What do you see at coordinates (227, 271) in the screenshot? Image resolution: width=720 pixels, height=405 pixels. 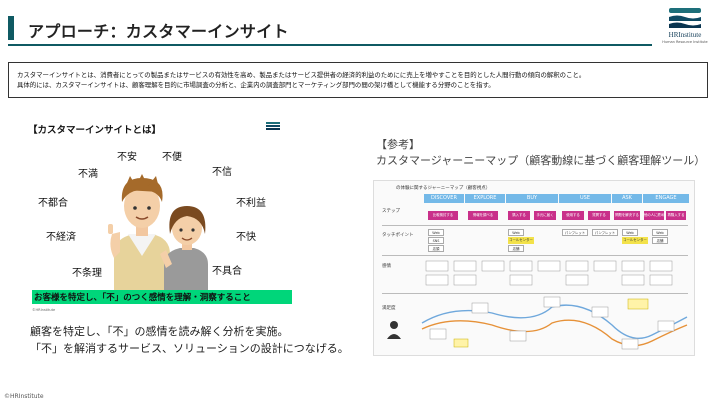 I see `word-fuguai: 不具合` at bounding box center [227, 271].